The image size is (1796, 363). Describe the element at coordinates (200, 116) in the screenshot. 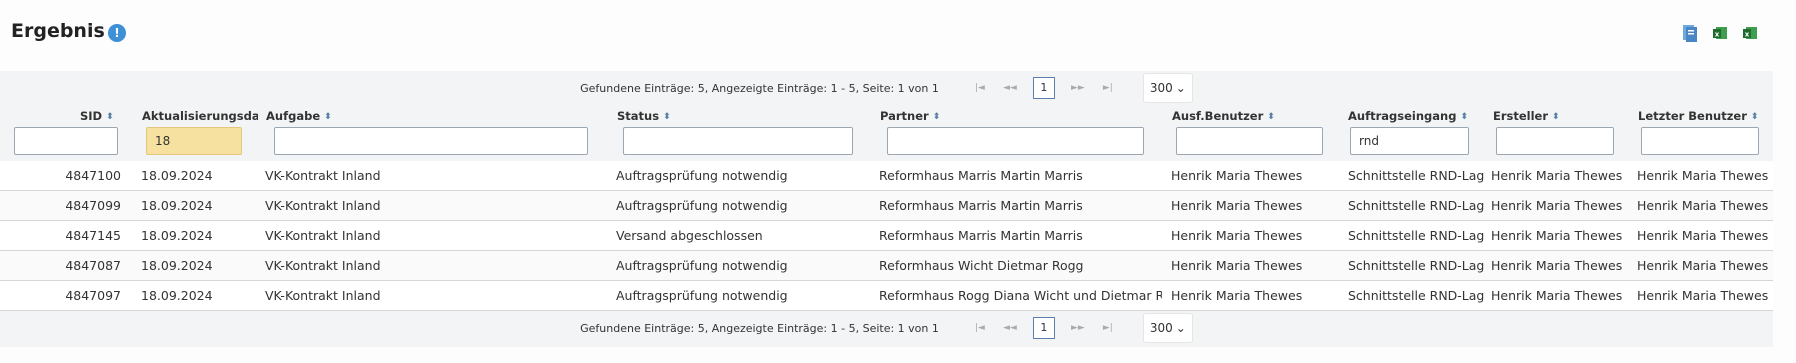

I see `column-header-aktualisierungsdatum: Aktualisierungsdat` at that location.